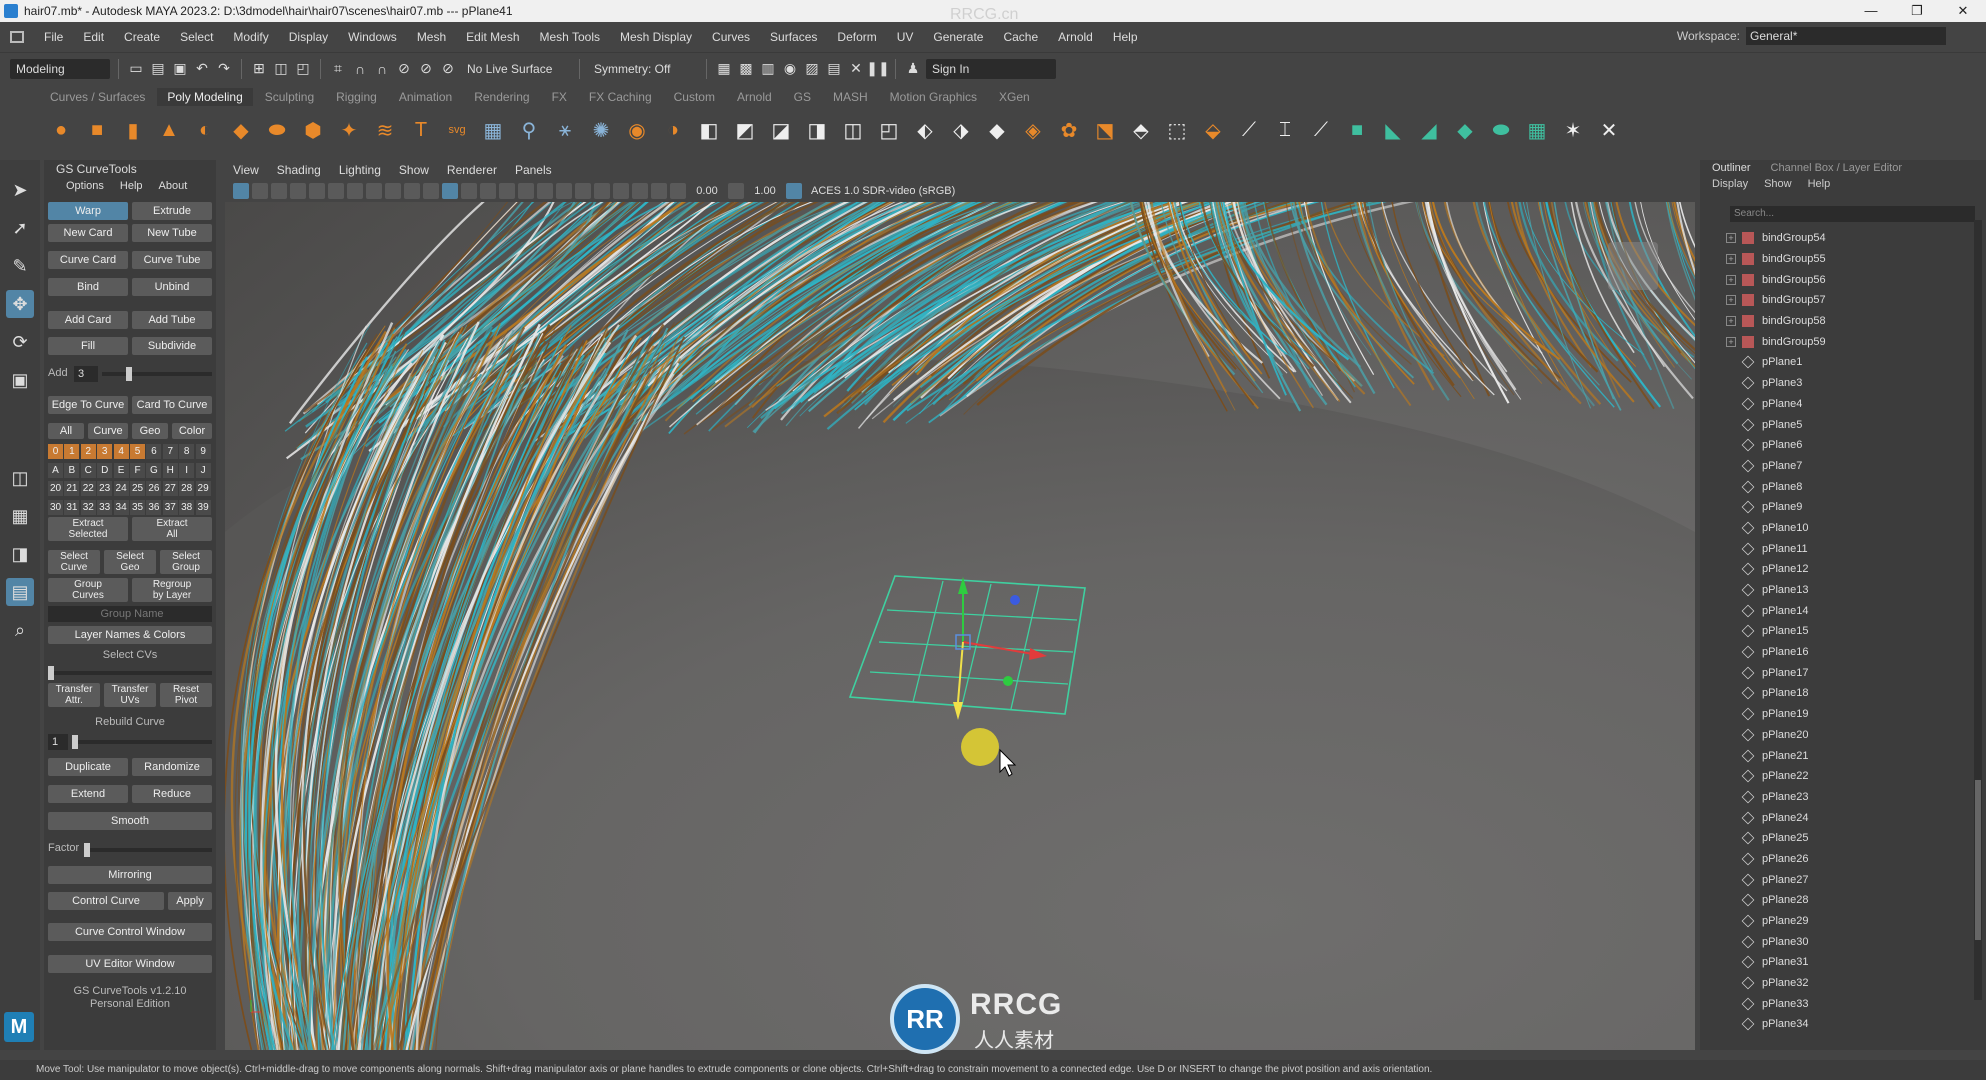 This screenshot has width=1986, height=1080. What do you see at coordinates (172, 529) in the screenshot?
I see `extract-all-button: Extract All` at bounding box center [172, 529].